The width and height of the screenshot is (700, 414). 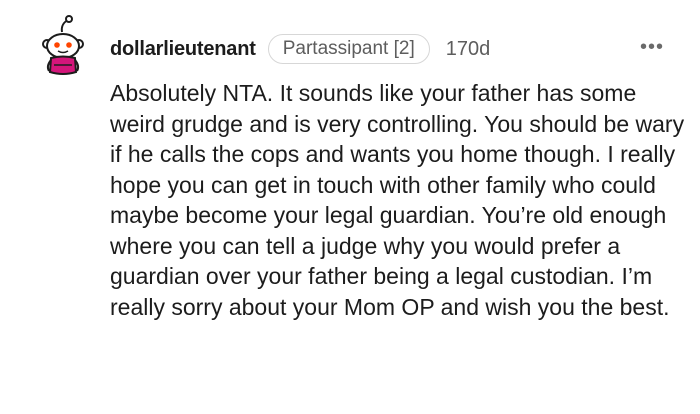 What do you see at coordinates (348, 49) in the screenshot?
I see `user-flair: Partassipant [2]` at bounding box center [348, 49].